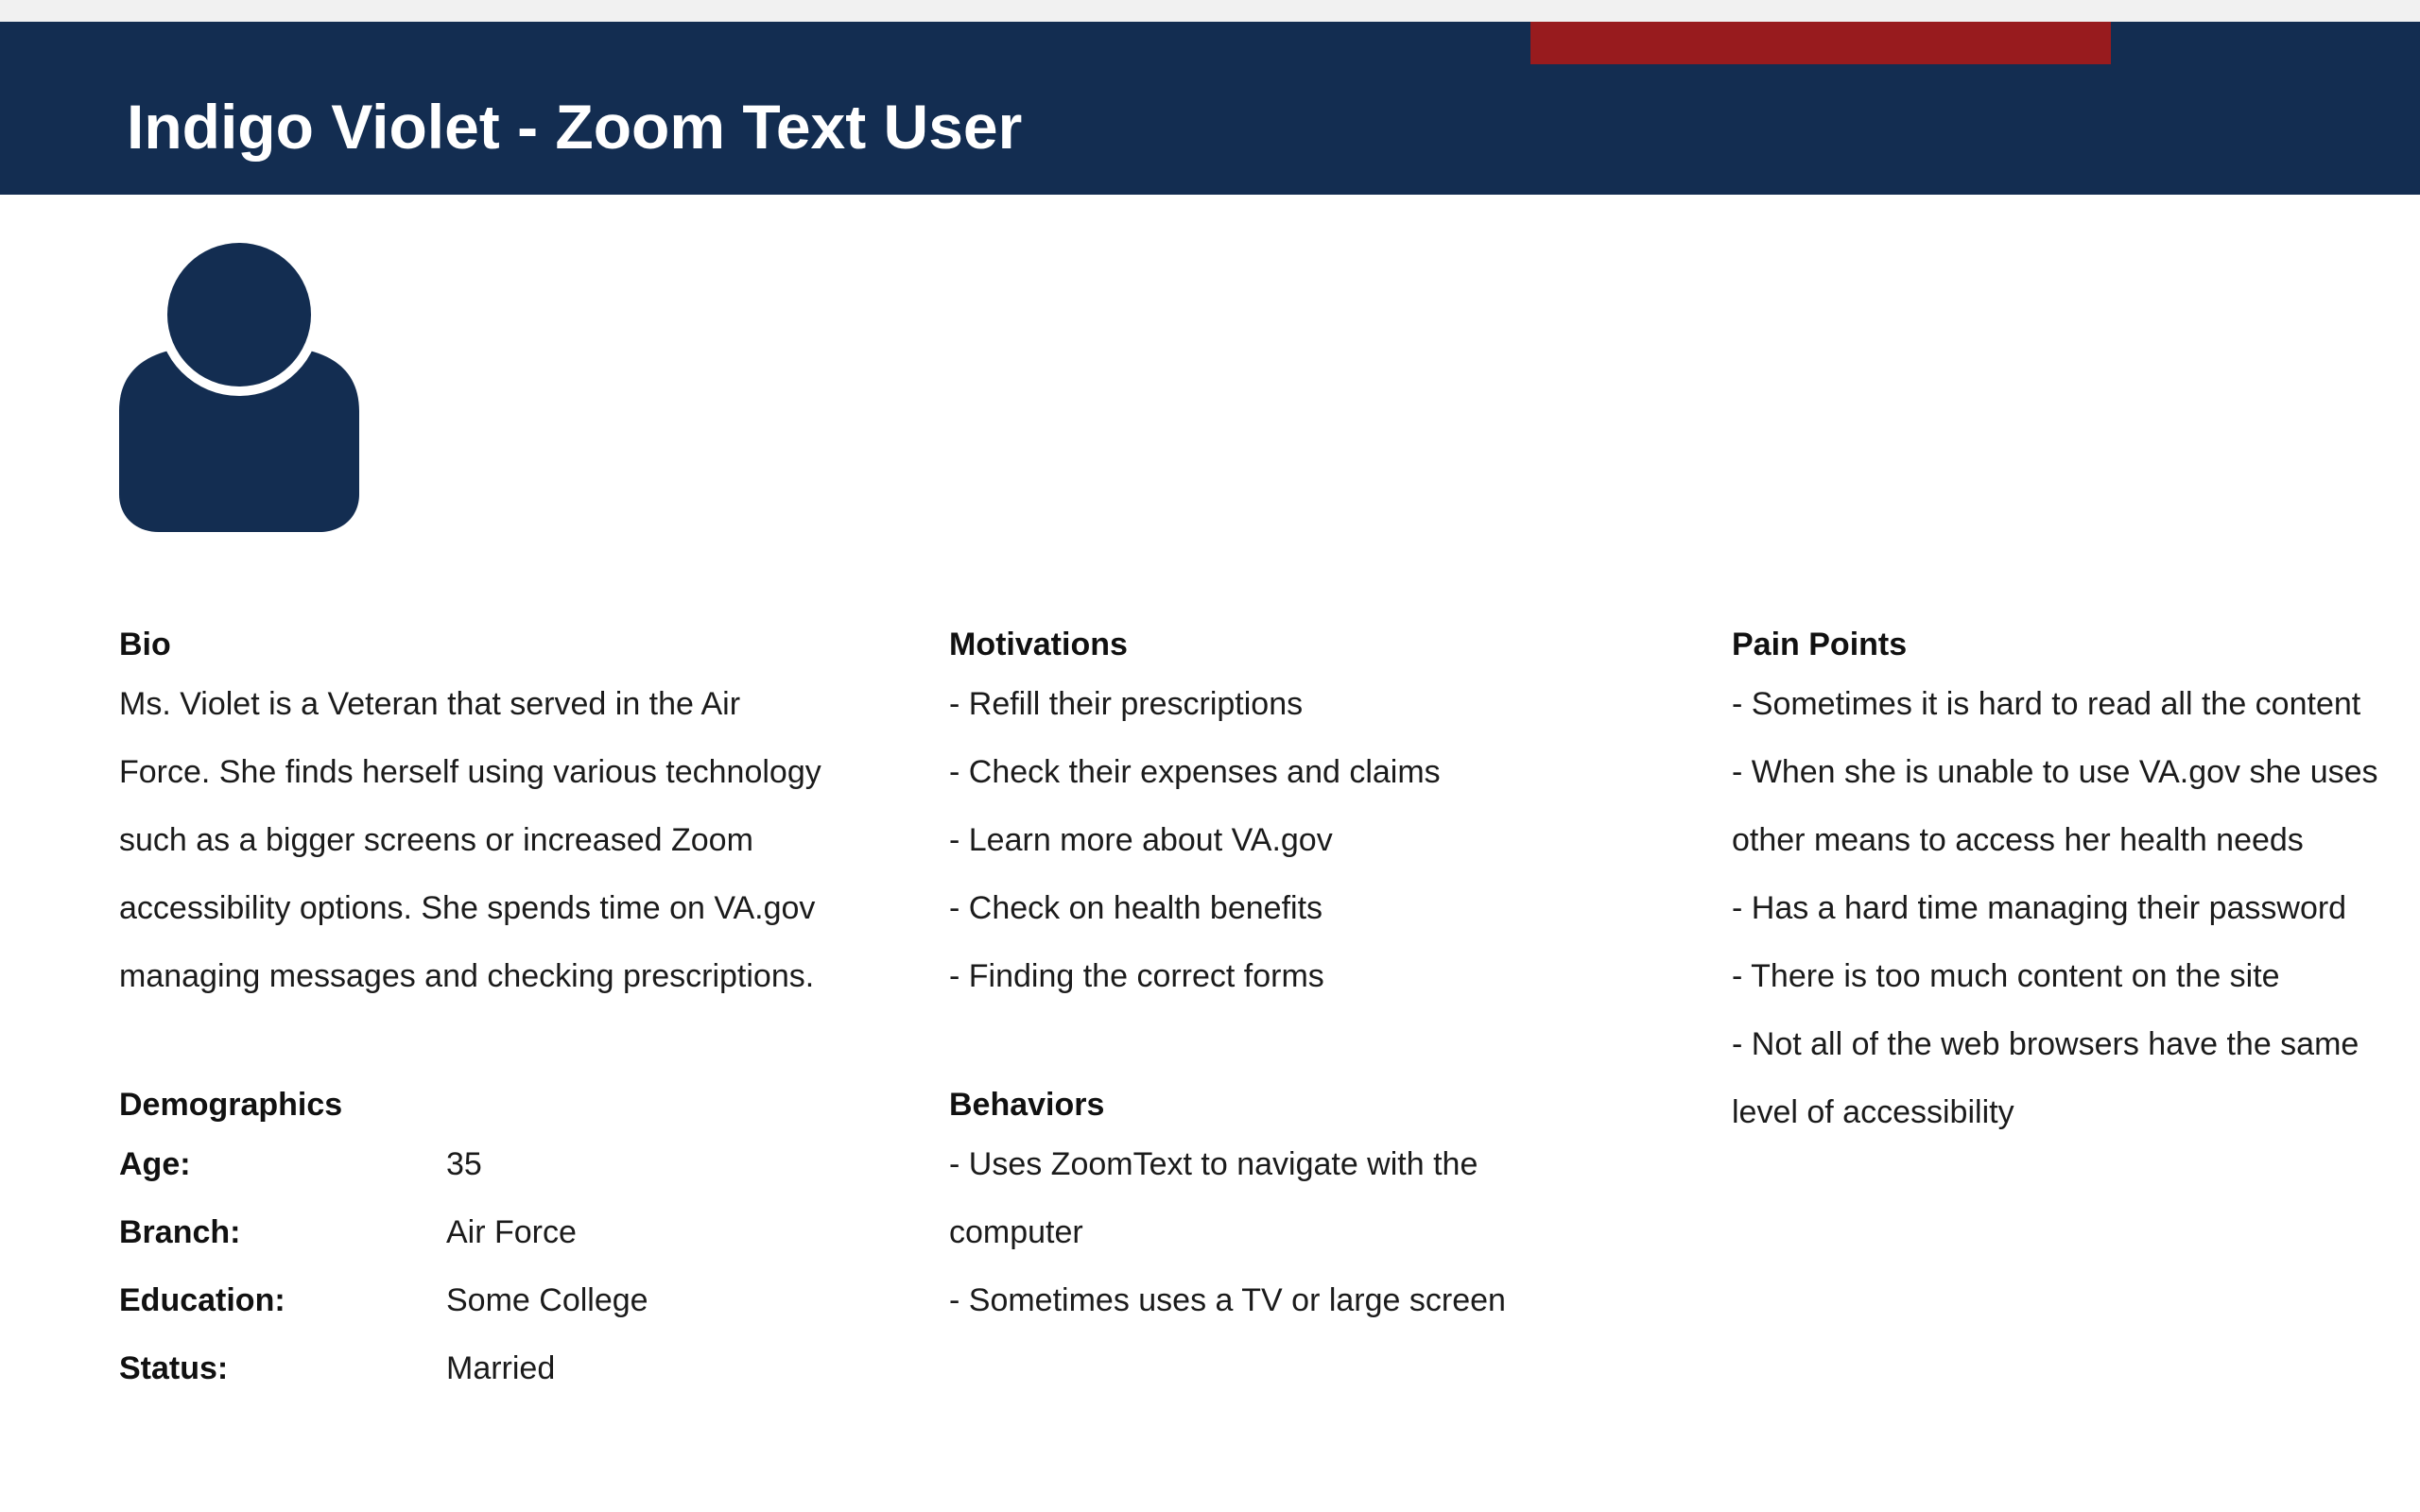 The width and height of the screenshot is (2420, 1512). Describe the element at coordinates (1821, 43) in the screenshot. I see `header-accent-bar` at that location.